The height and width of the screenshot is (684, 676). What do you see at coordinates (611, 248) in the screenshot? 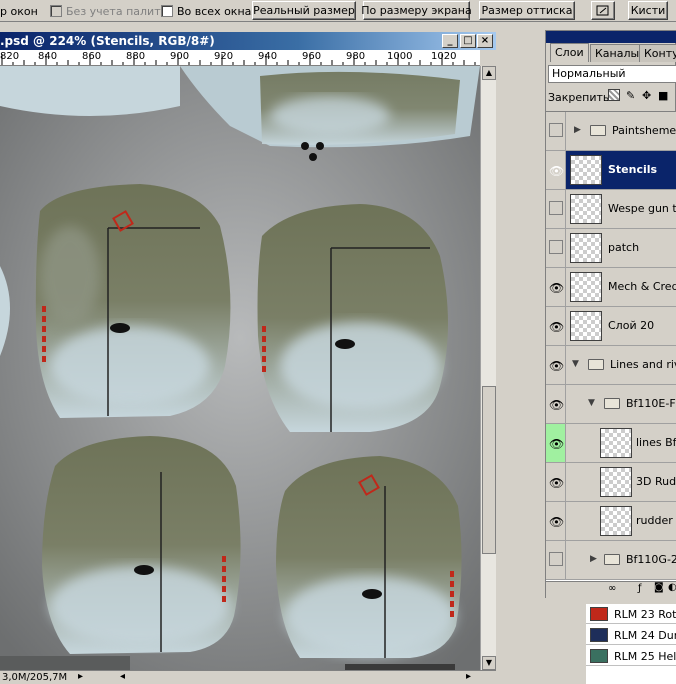
I see `layer-row-patch: patch` at bounding box center [611, 248].